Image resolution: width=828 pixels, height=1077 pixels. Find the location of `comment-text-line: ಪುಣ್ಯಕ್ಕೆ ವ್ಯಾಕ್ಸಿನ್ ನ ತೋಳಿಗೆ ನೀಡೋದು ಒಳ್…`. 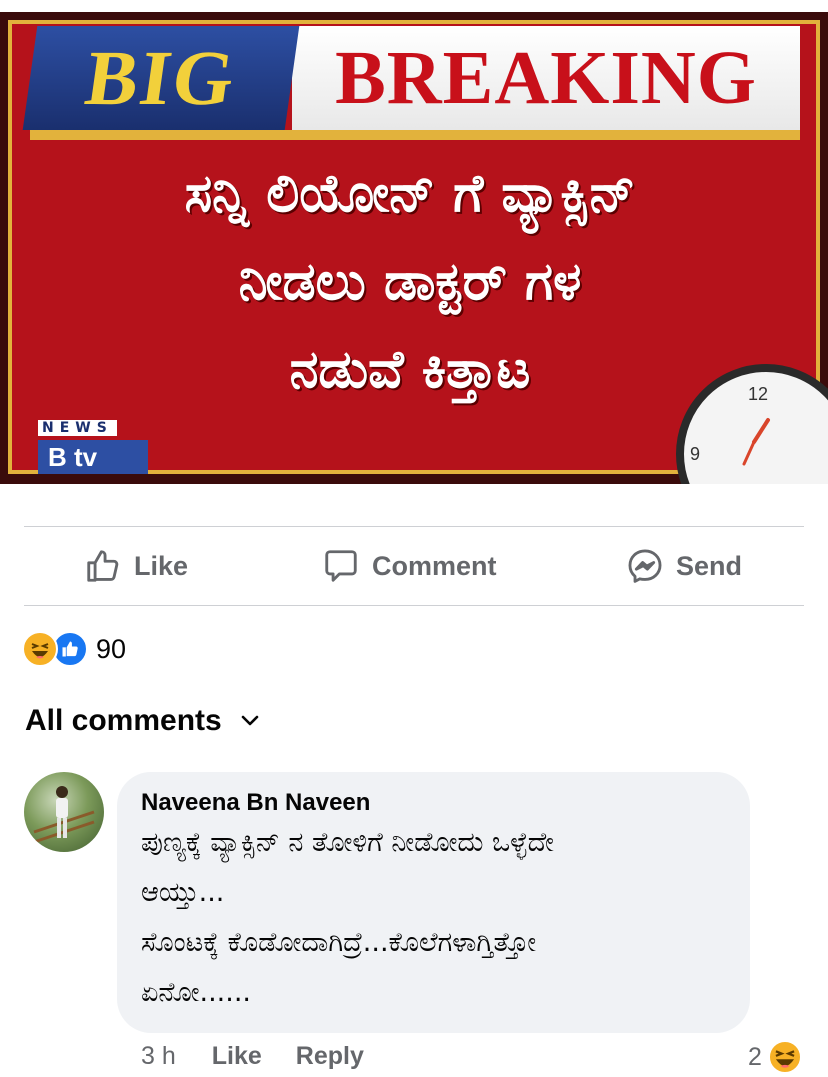

comment-text-line: ಪುಣ್ಯಕ್ಕೆ ವ್ಯಾಕ್ಸಿನ್ ನ ತೋಳಿಗೆ ನೀಡೋದು ಒಳ್… is located at coordinates (347, 842).